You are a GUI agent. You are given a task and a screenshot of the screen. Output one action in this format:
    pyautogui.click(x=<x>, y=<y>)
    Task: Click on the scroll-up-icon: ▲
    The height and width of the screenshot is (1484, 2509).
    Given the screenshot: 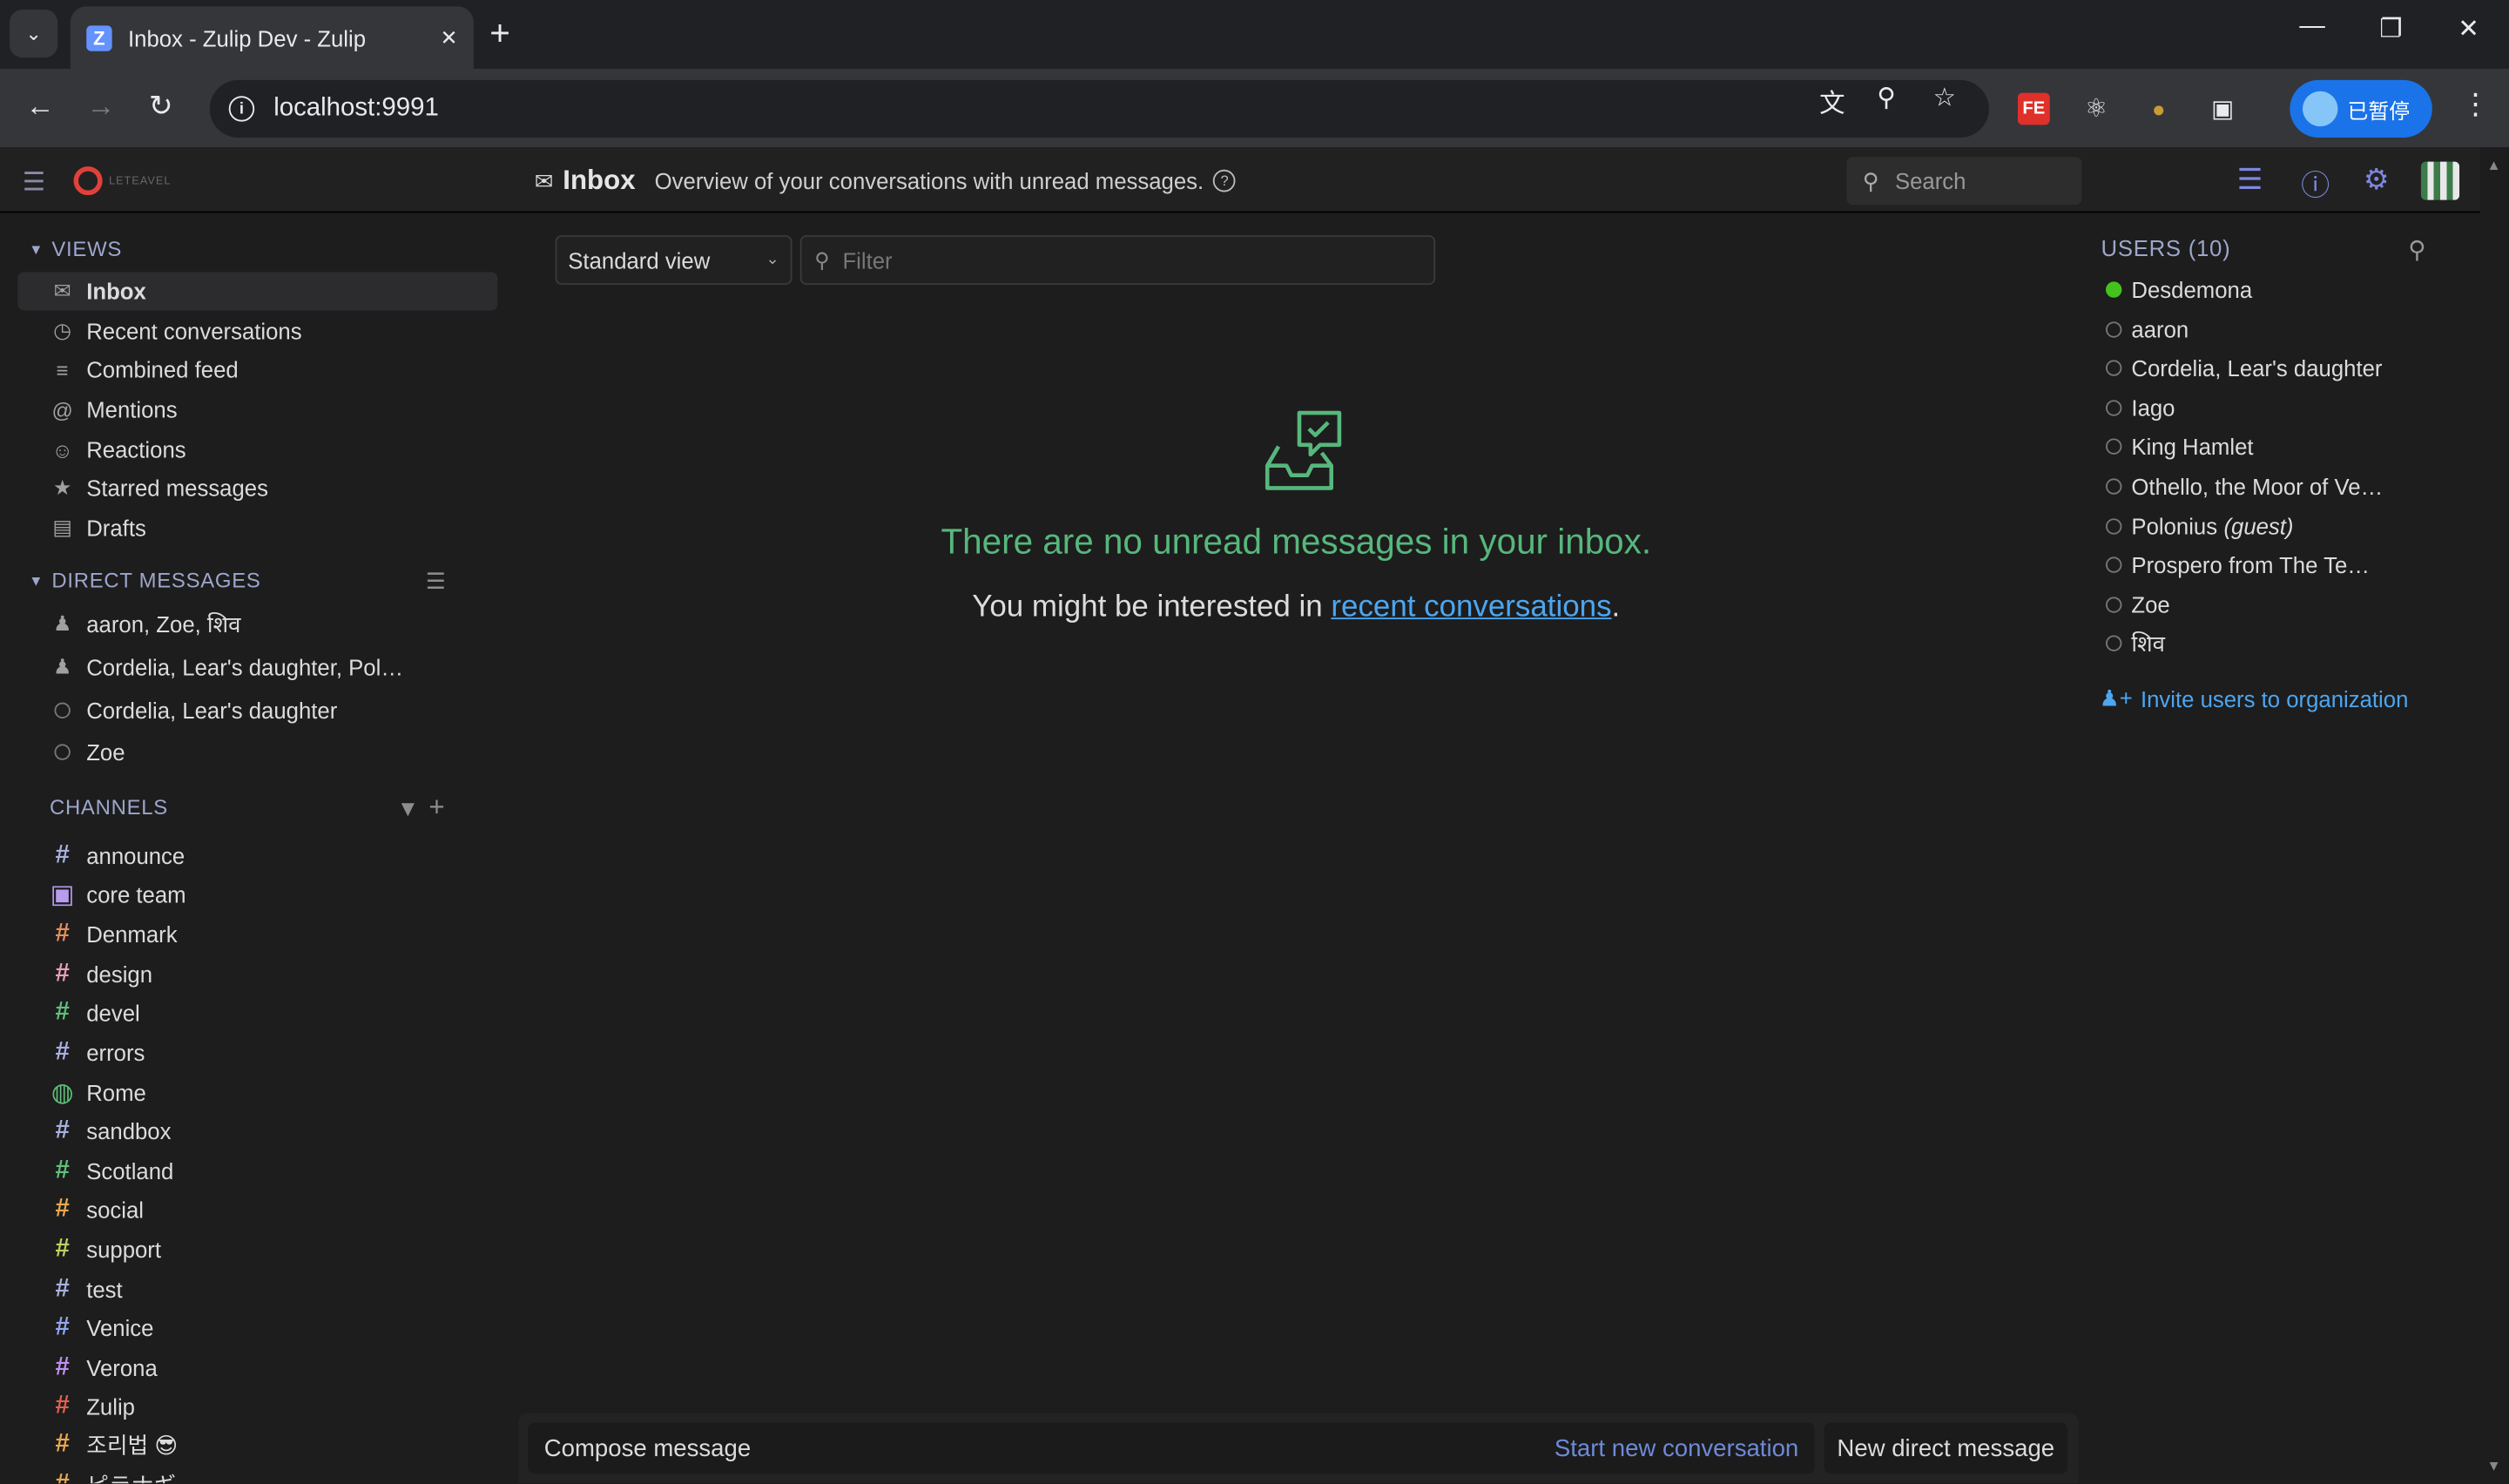 What is the action you would take?
    pyautogui.click(x=2493, y=165)
    